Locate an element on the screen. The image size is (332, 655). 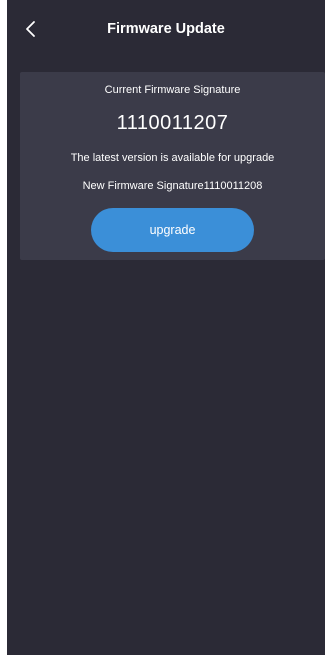
header: Firmware Update is located at coordinates (166, 30).